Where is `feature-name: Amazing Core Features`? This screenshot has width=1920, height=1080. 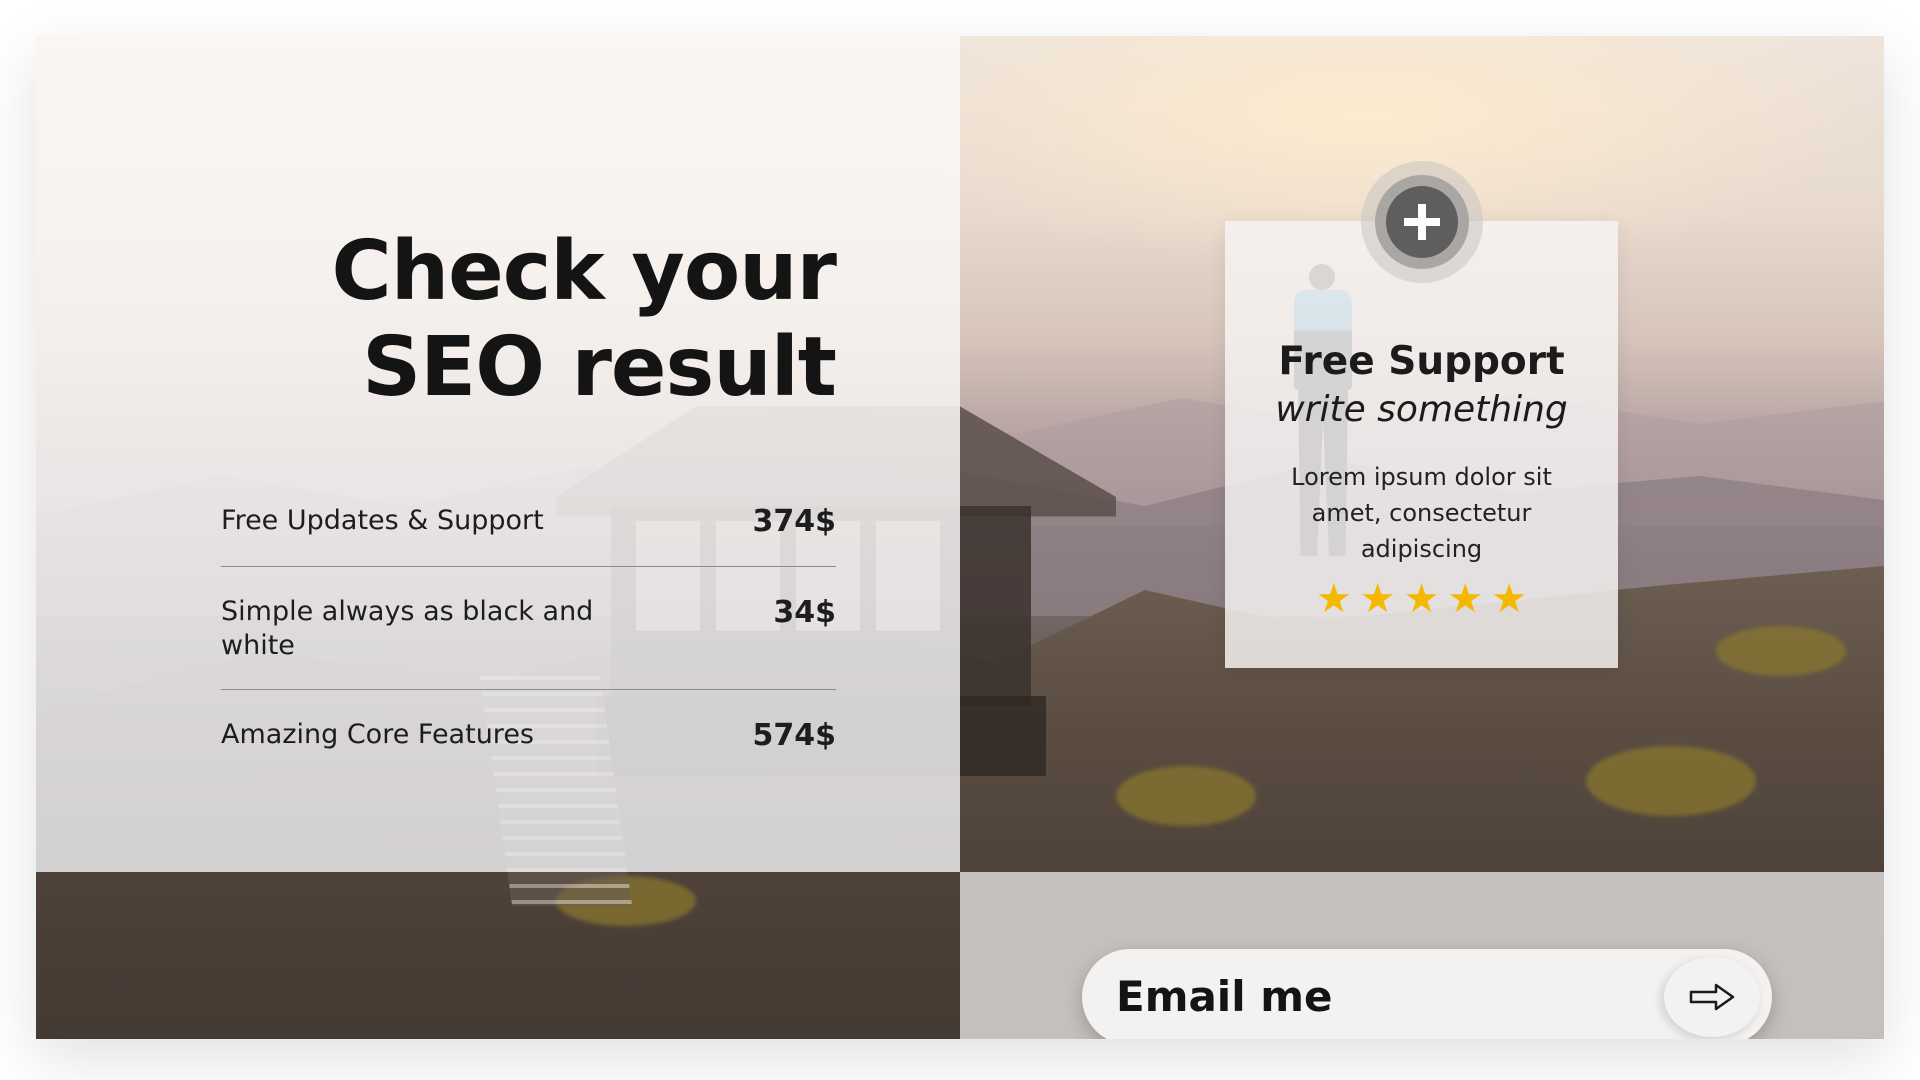 feature-name: Amazing Core Features is located at coordinates (377, 734).